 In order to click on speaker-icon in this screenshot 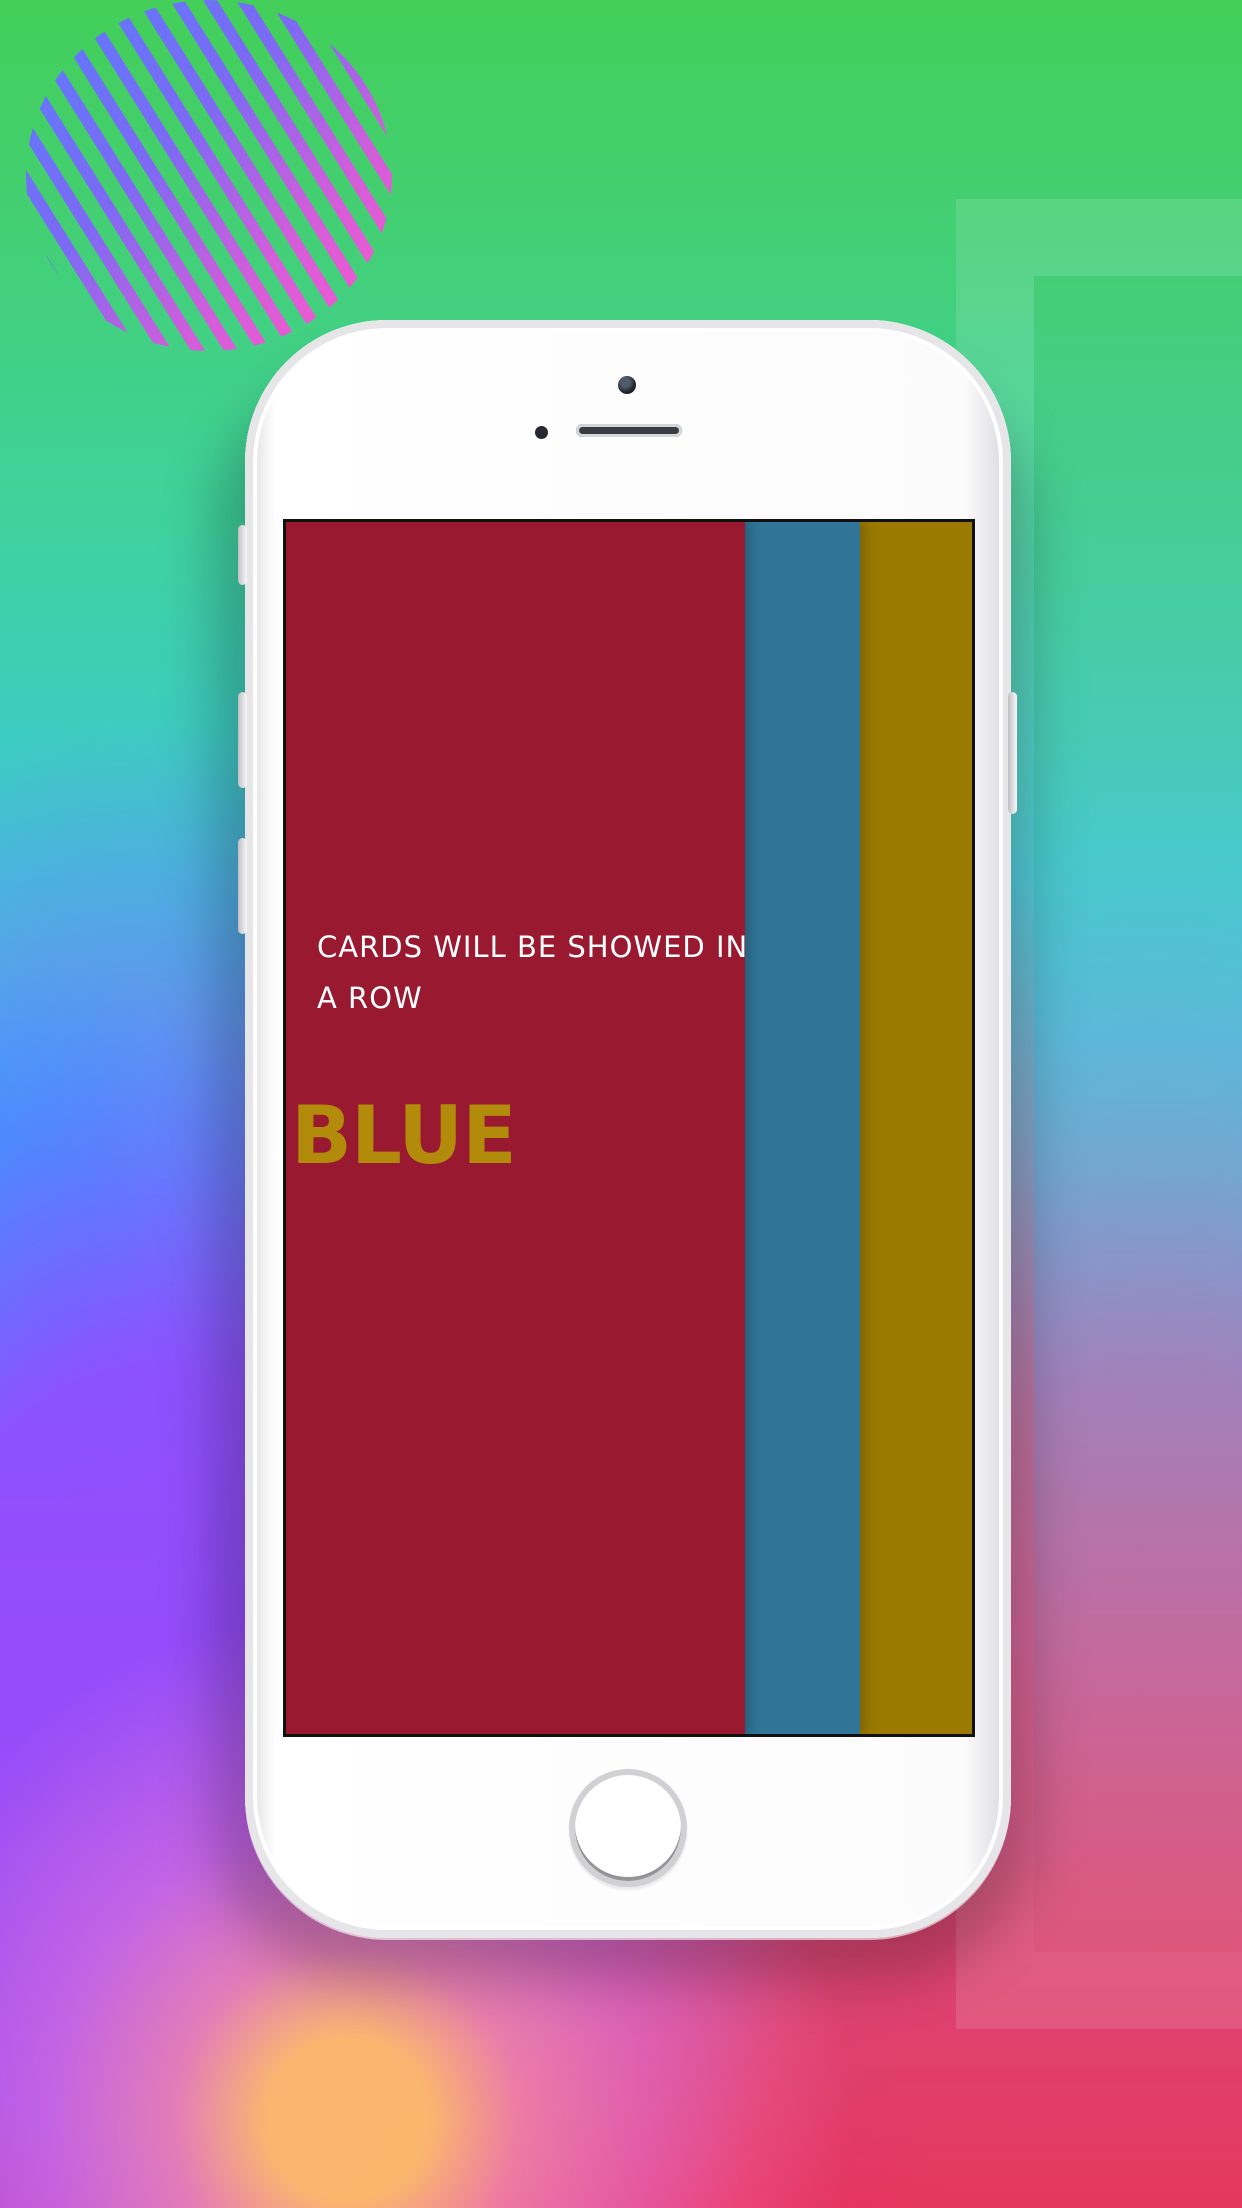, I will do `click(629, 430)`.